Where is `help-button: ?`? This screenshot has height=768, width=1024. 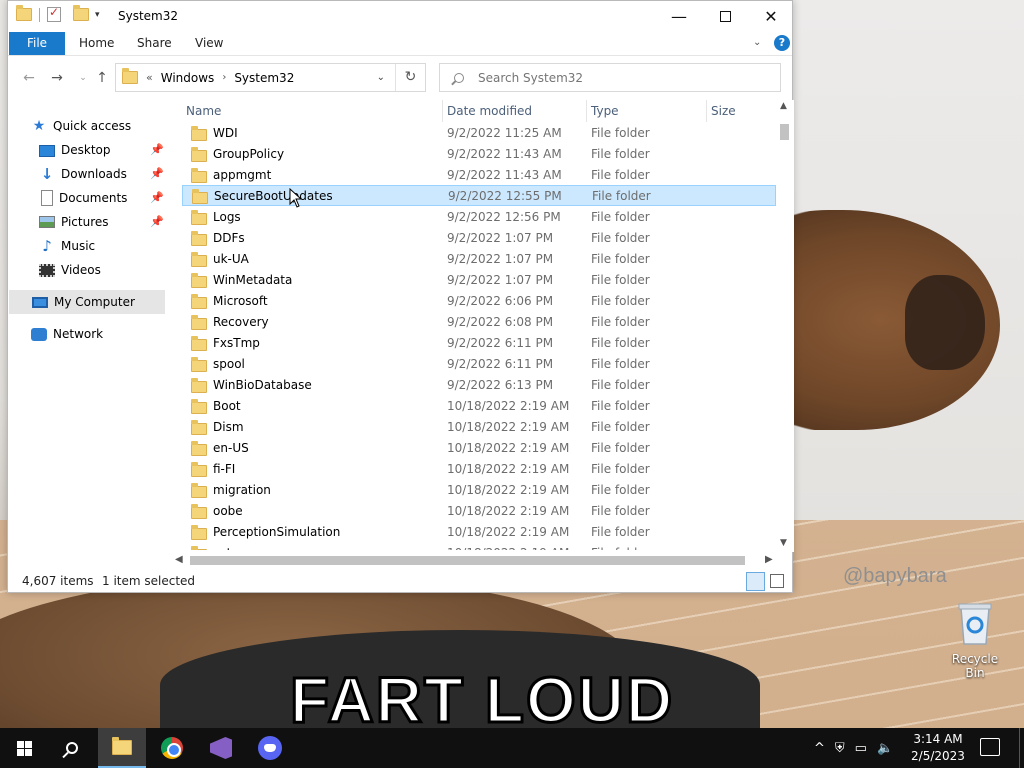 help-button: ? is located at coordinates (782, 43).